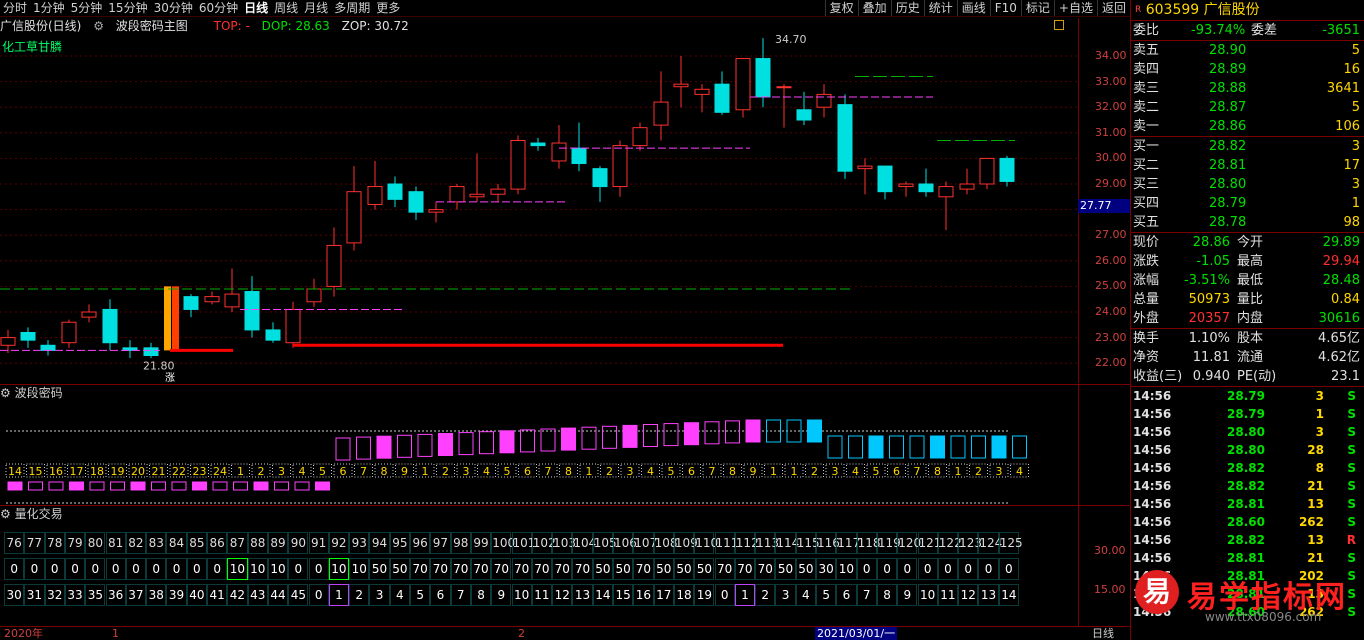 This screenshot has height=640, width=1364. What do you see at coordinates (39, 514) in the screenshot?
I see `indicator2-name: 量化交易` at bounding box center [39, 514].